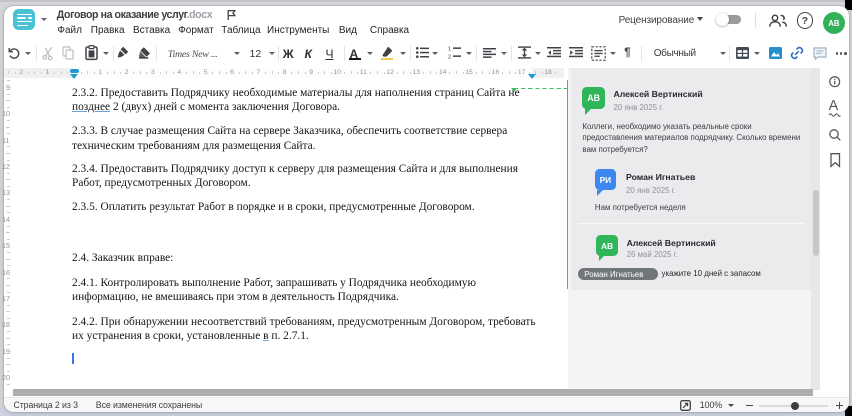 The height and width of the screenshot is (416, 852). What do you see at coordinates (449, 58) in the screenshot?
I see `svg-text: 2` at bounding box center [449, 58].